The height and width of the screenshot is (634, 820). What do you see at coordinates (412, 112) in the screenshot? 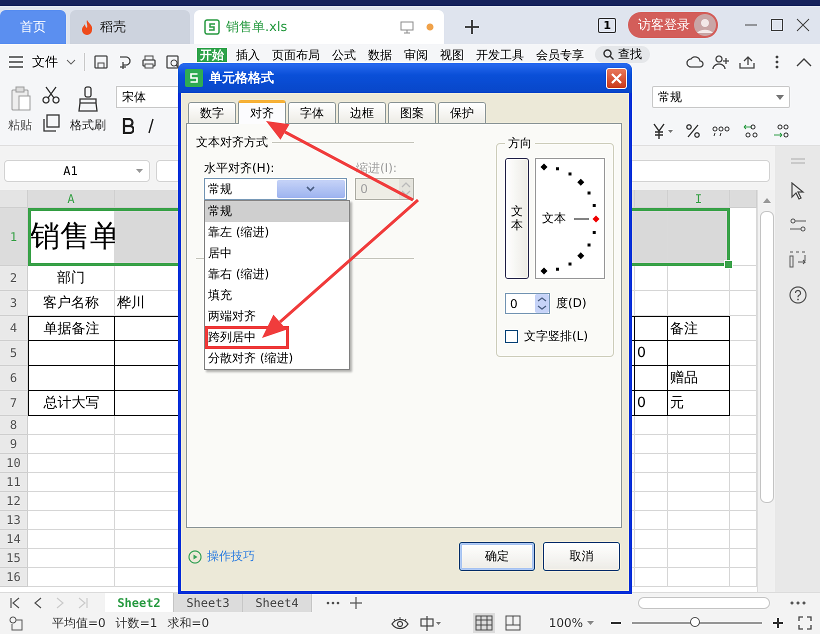
I see `dialog-tab: 图案` at bounding box center [412, 112].